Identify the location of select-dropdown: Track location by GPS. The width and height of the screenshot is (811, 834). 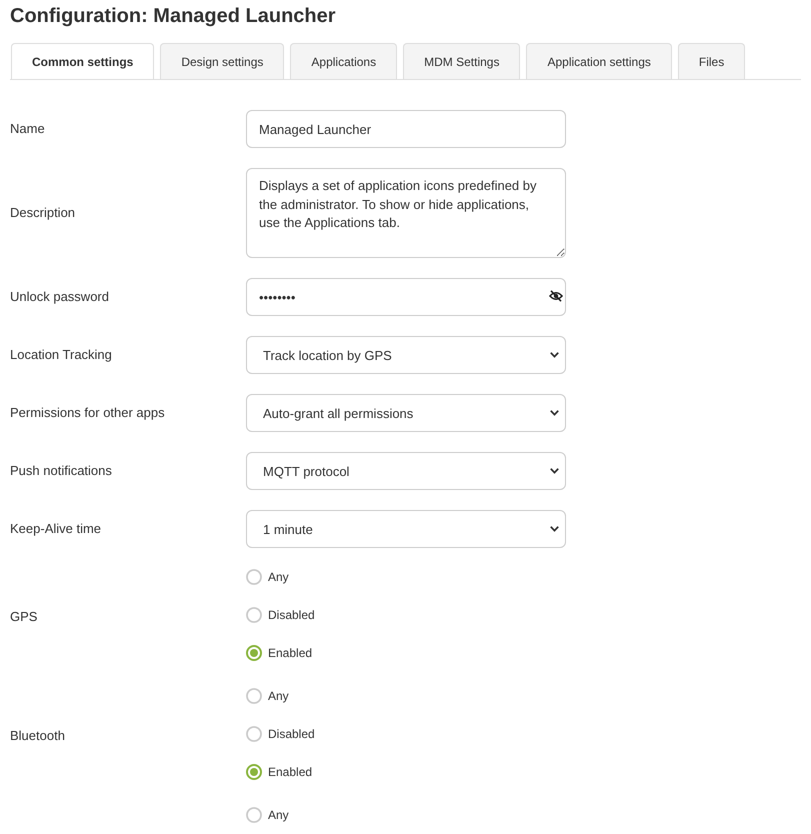
(406, 355).